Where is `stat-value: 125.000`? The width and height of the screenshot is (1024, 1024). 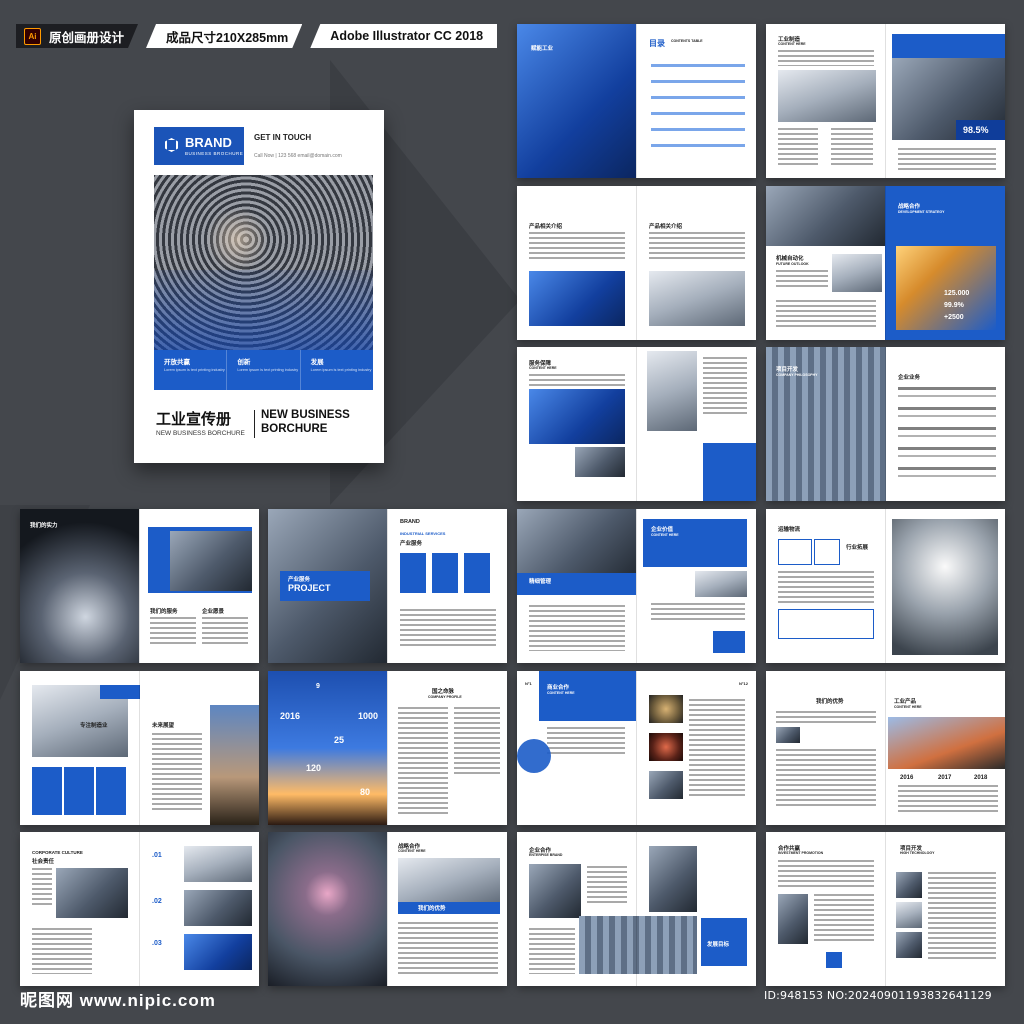
stat-value: 125.000 is located at coordinates (957, 293).